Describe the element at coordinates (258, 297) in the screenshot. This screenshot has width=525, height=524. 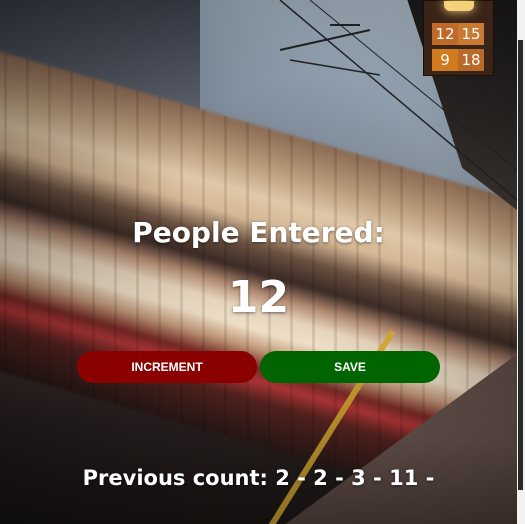
I see `counter-value: 12` at that location.